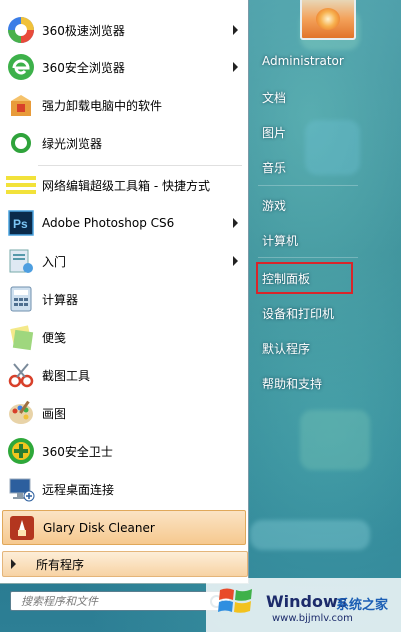 This screenshot has width=401, height=632. Describe the element at coordinates (111, 601) in the screenshot. I see `search-input` at that location.